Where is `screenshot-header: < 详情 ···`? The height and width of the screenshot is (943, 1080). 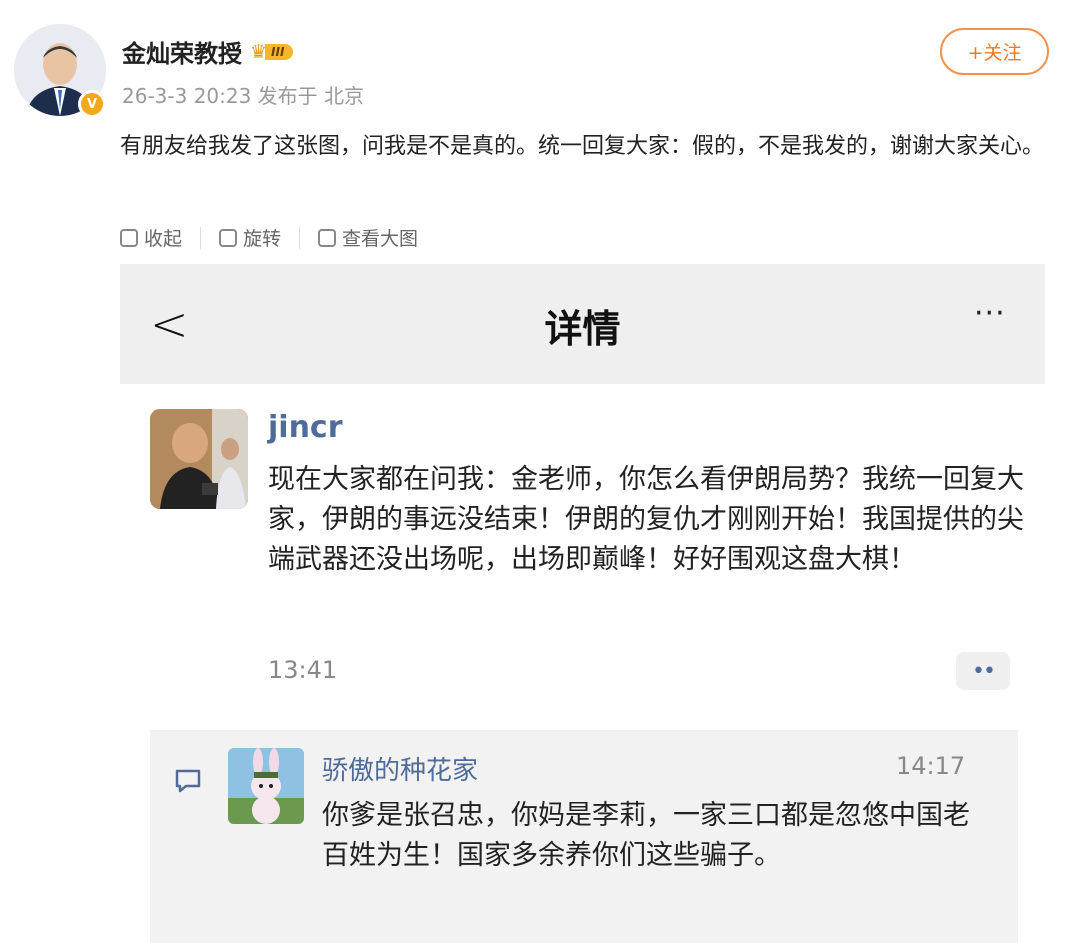 screenshot-header: < 详情 ··· is located at coordinates (582, 324).